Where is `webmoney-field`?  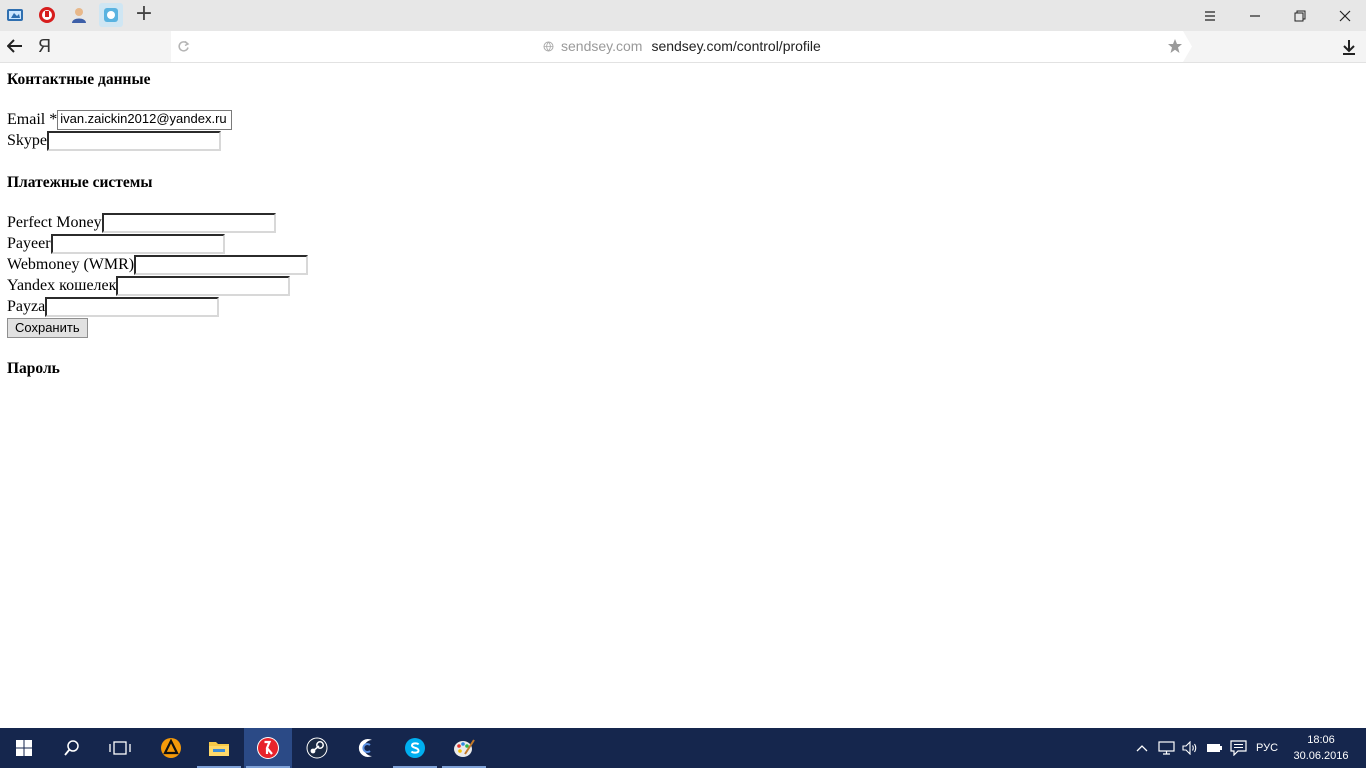
webmoney-field is located at coordinates (221, 264).